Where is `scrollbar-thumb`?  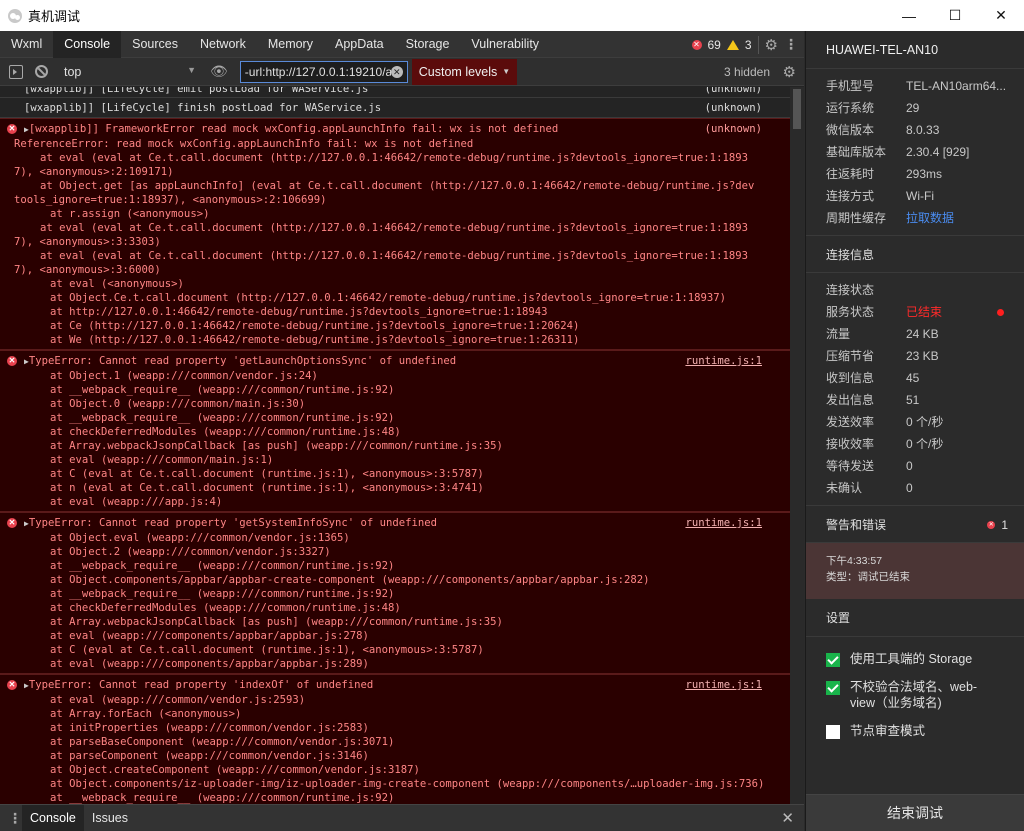
scrollbar-thumb is located at coordinates (797, 109).